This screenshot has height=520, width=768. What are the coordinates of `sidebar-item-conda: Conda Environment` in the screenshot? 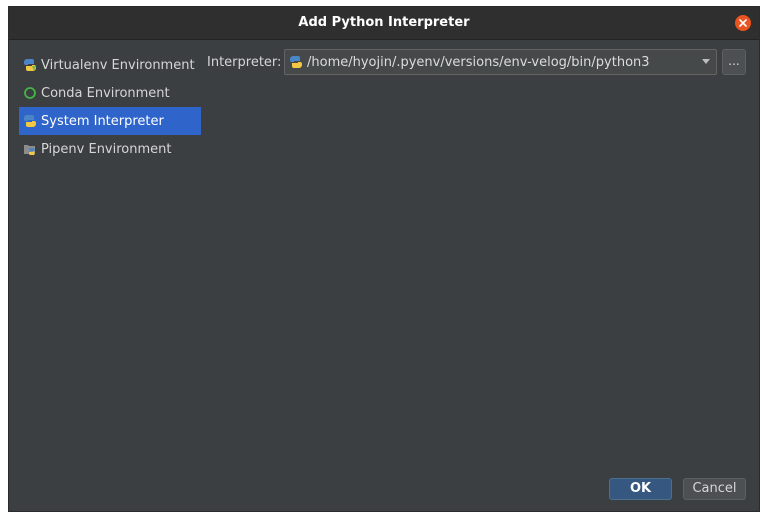 It's located at (110, 93).